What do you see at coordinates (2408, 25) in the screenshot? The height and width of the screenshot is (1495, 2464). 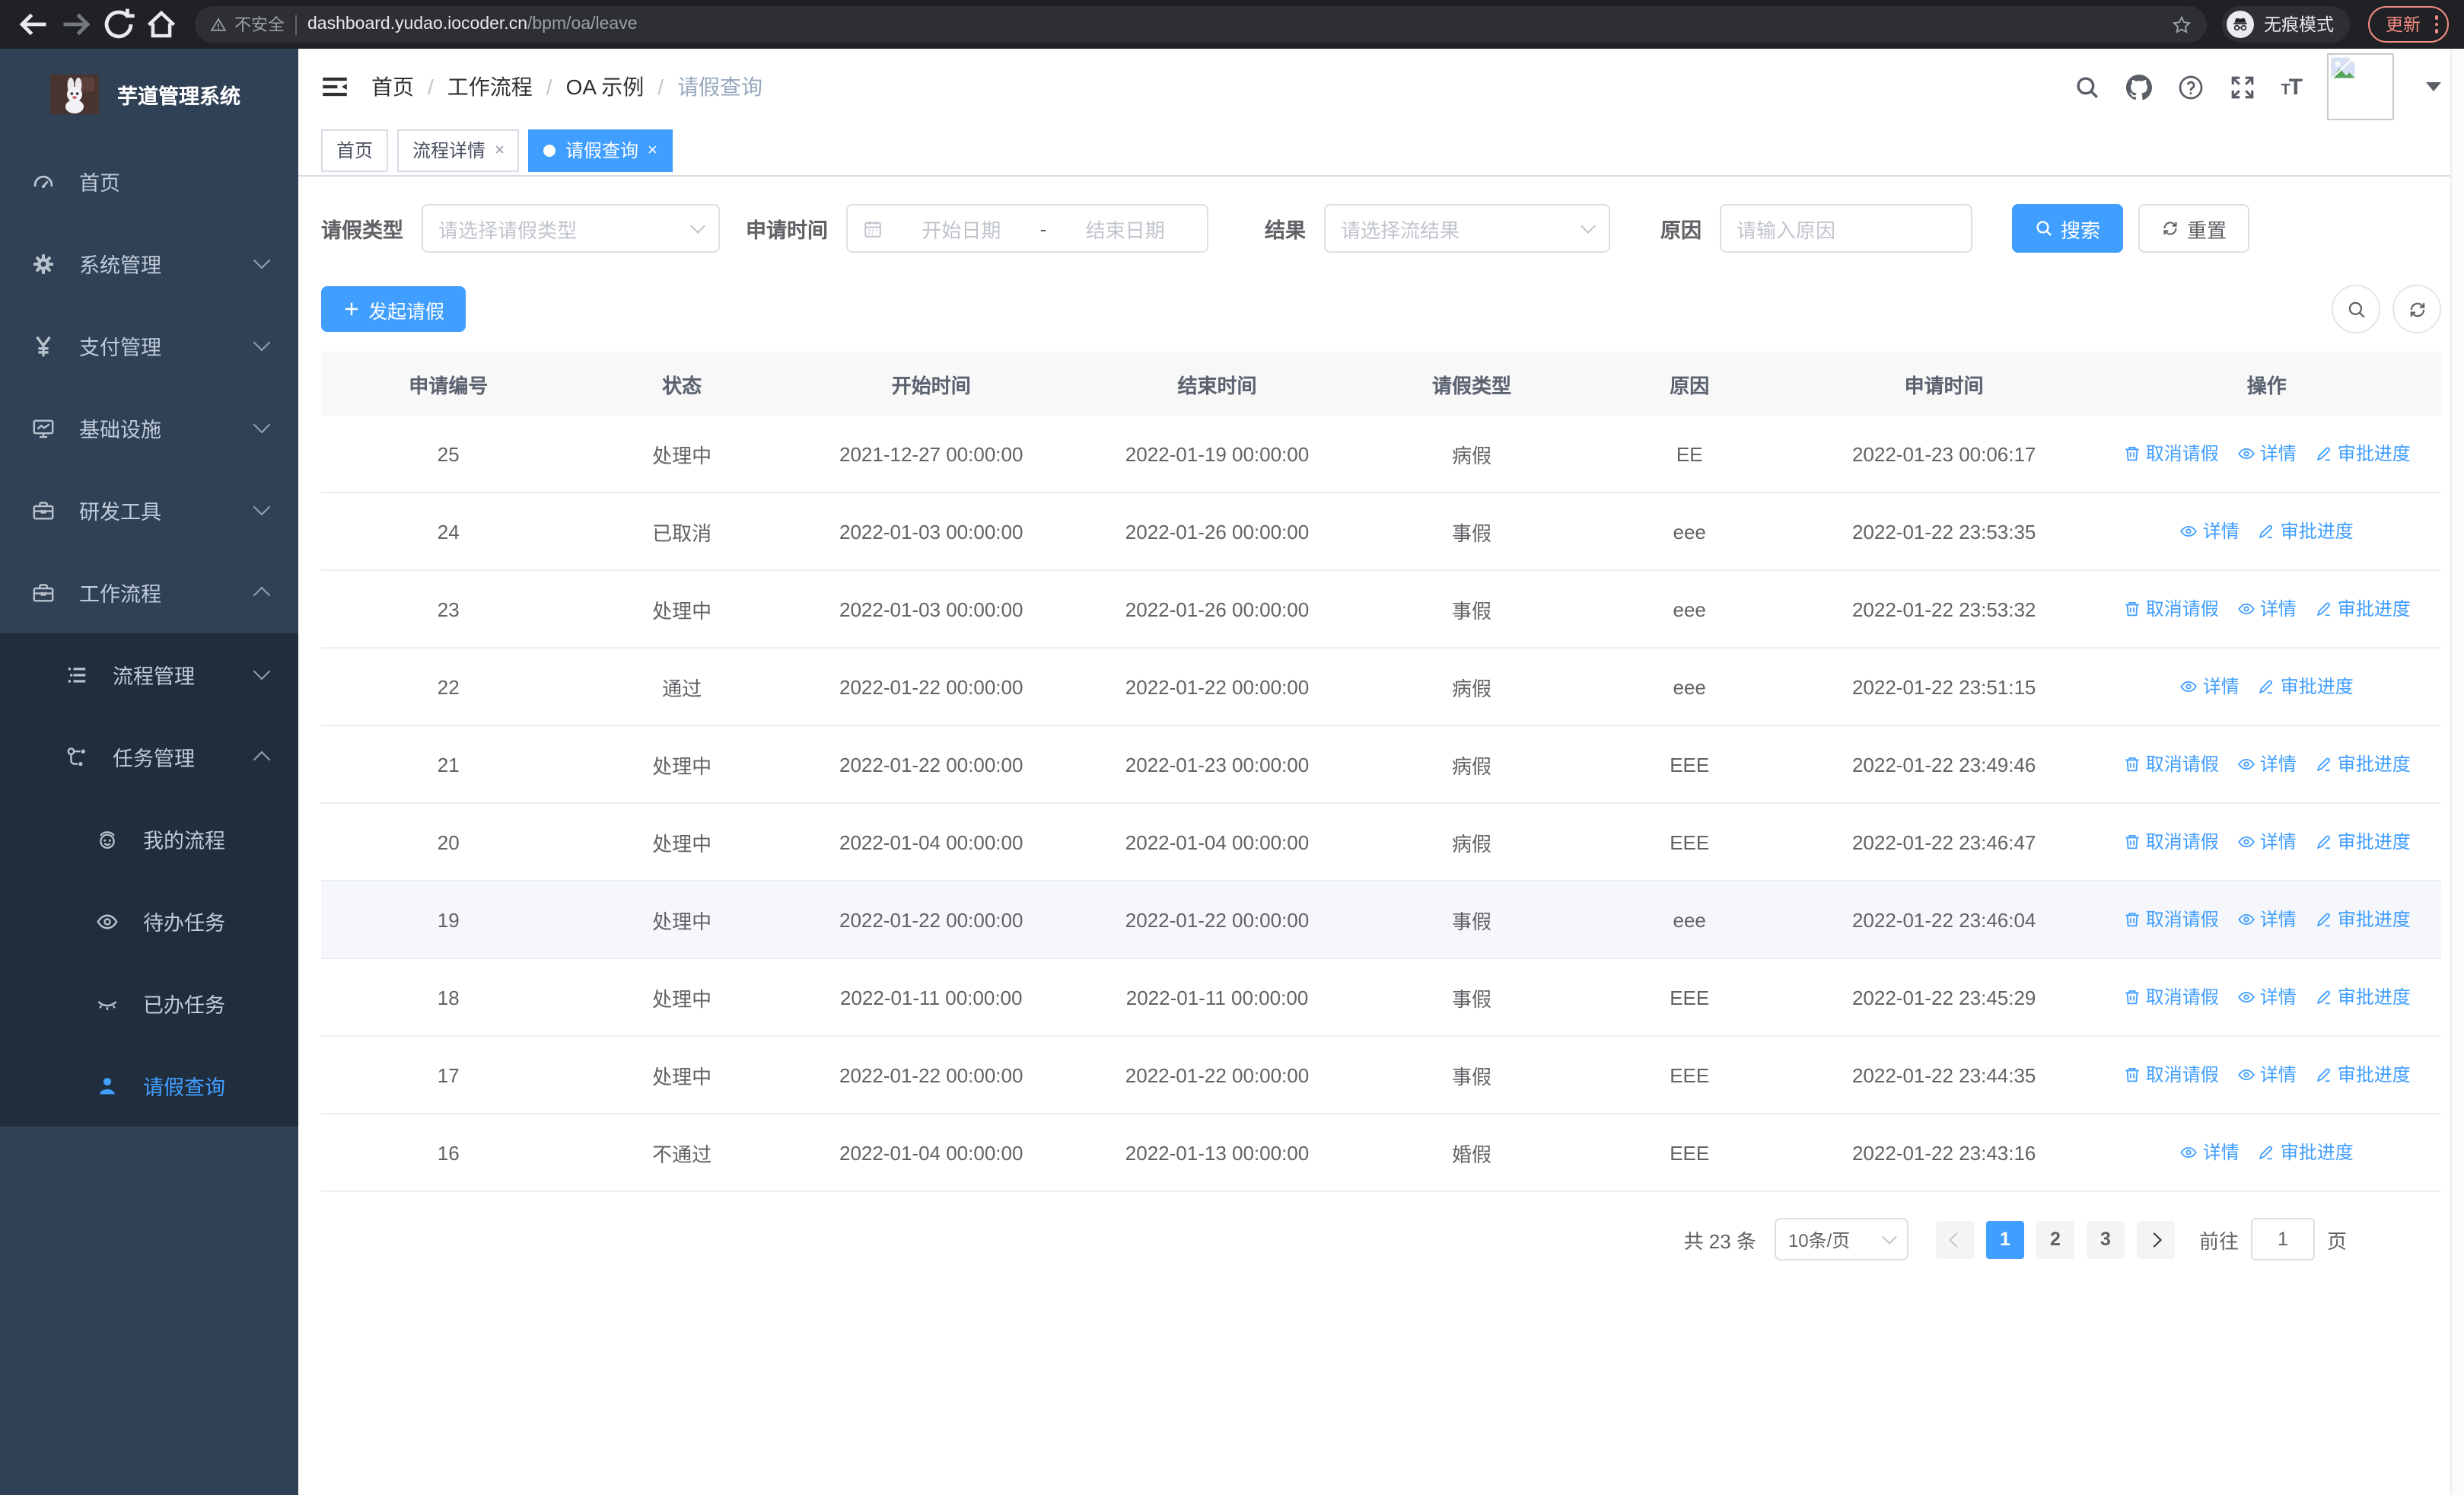 I see `update-button: 更新` at bounding box center [2408, 25].